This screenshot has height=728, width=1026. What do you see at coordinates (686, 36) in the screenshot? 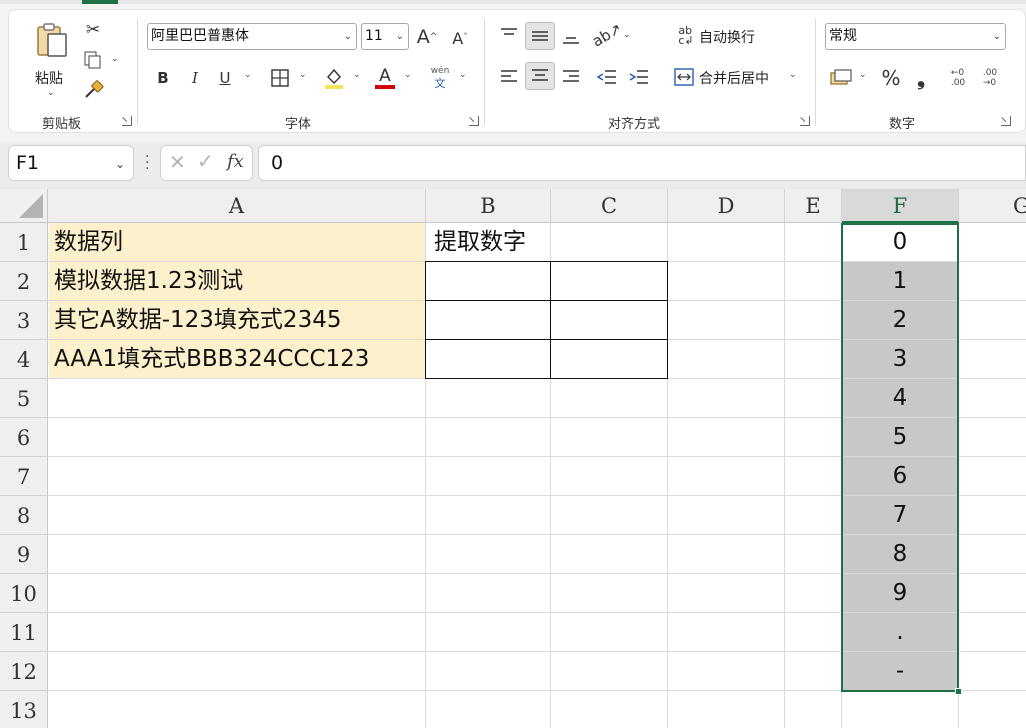
I see `wrap-text-icon: ab c↲` at bounding box center [686, 36].